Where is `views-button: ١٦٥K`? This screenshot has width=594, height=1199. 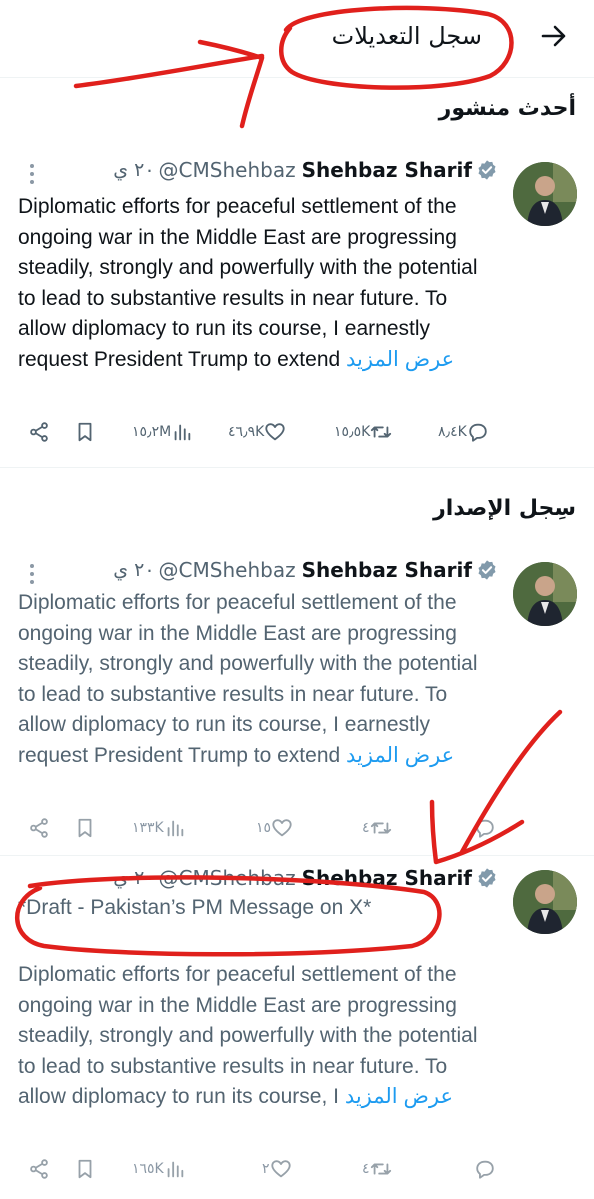
views-button: ١٦٥K is located at coordinates (159, 1169).